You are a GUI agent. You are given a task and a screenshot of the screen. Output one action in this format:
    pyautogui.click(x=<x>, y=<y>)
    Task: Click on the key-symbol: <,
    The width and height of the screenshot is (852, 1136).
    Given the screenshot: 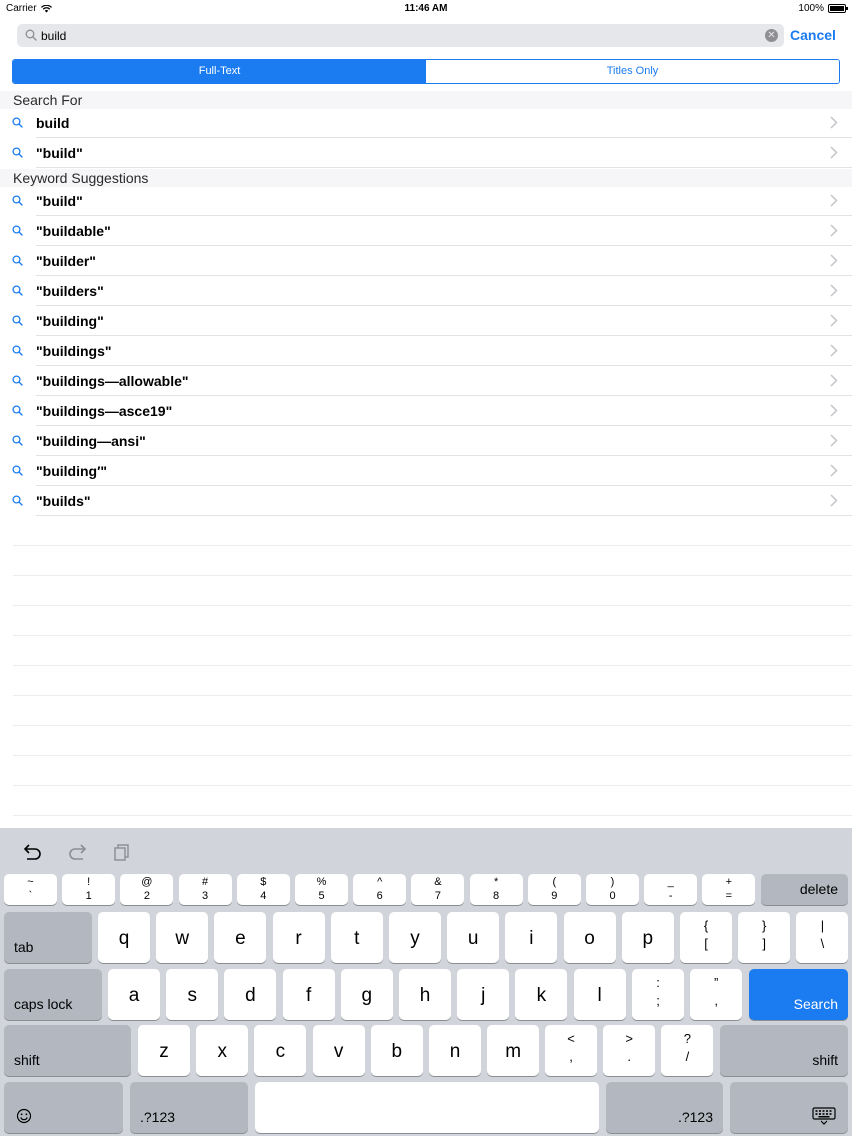 What is the action you would take?
    pyautogui.click(x=571, y=1050)
    